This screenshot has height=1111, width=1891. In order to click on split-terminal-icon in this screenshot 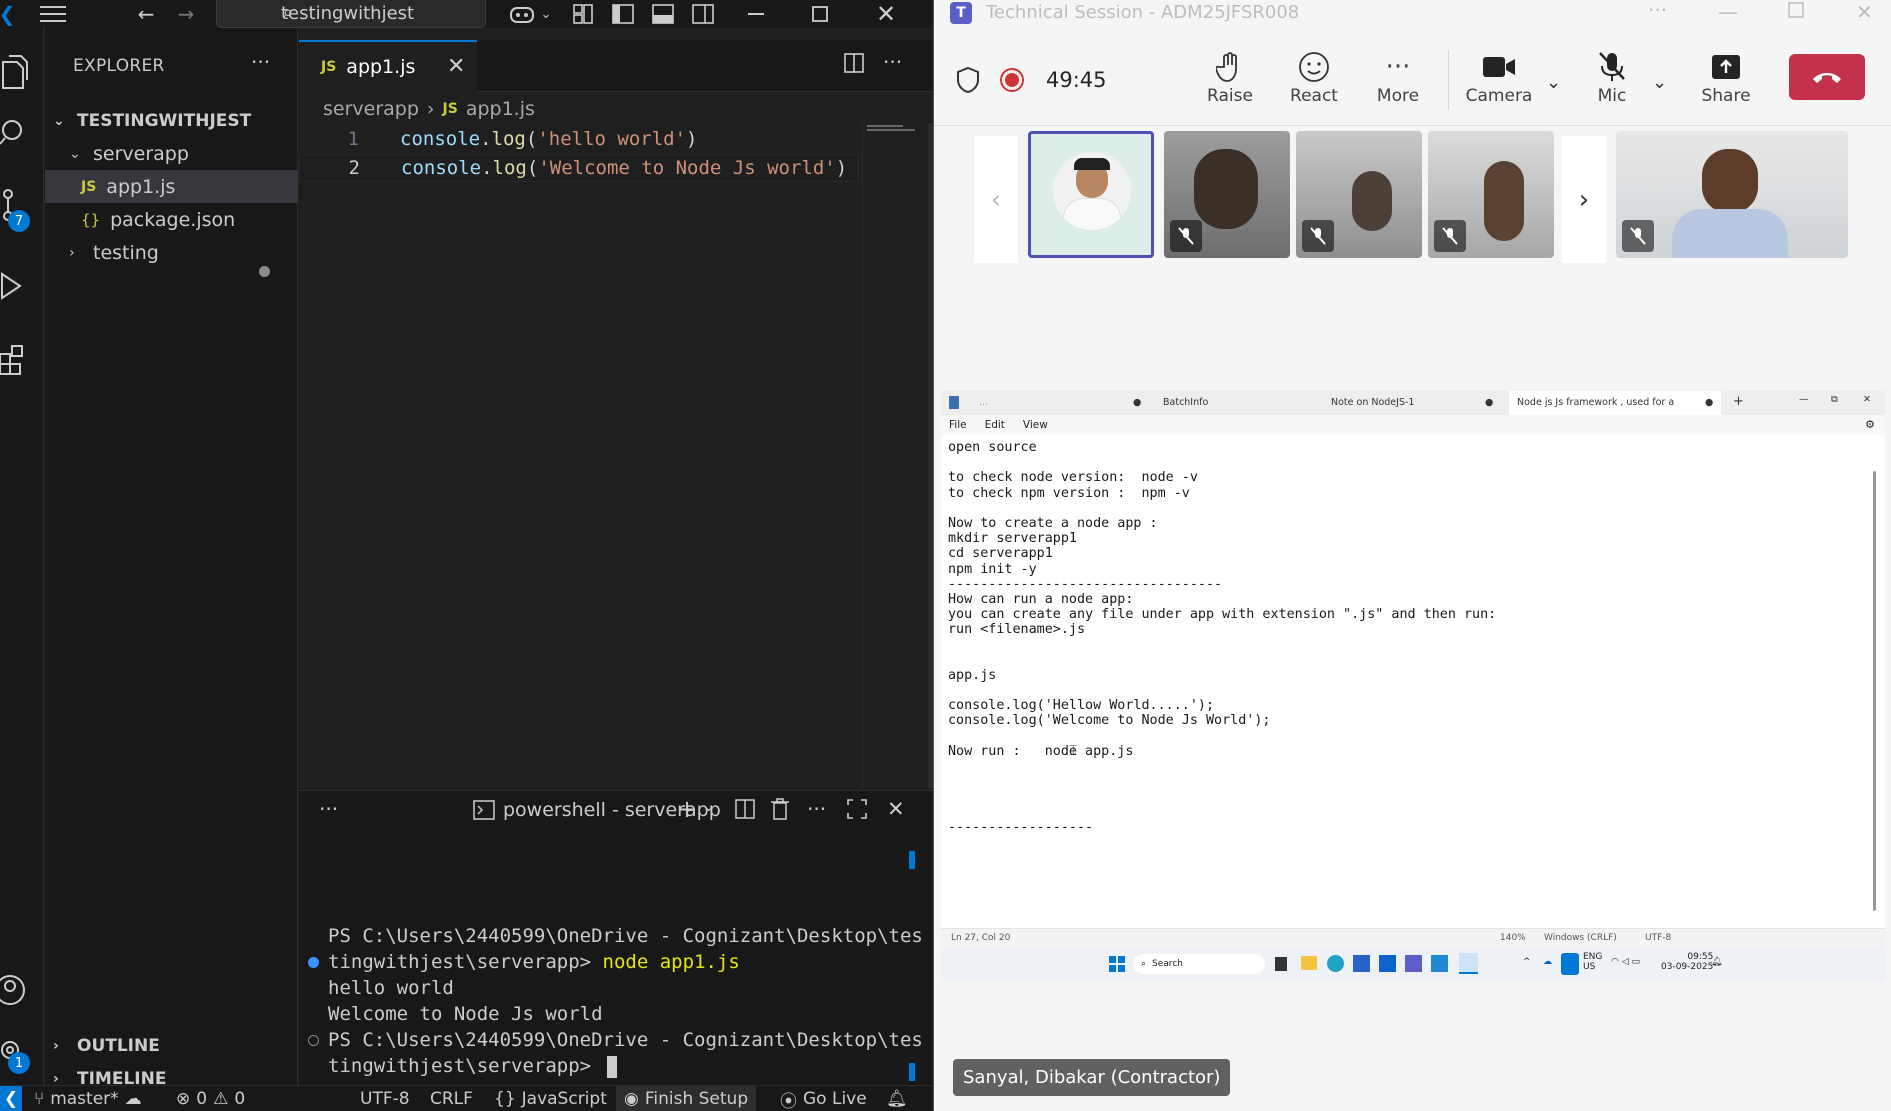, I will do `click(745, 811)`.